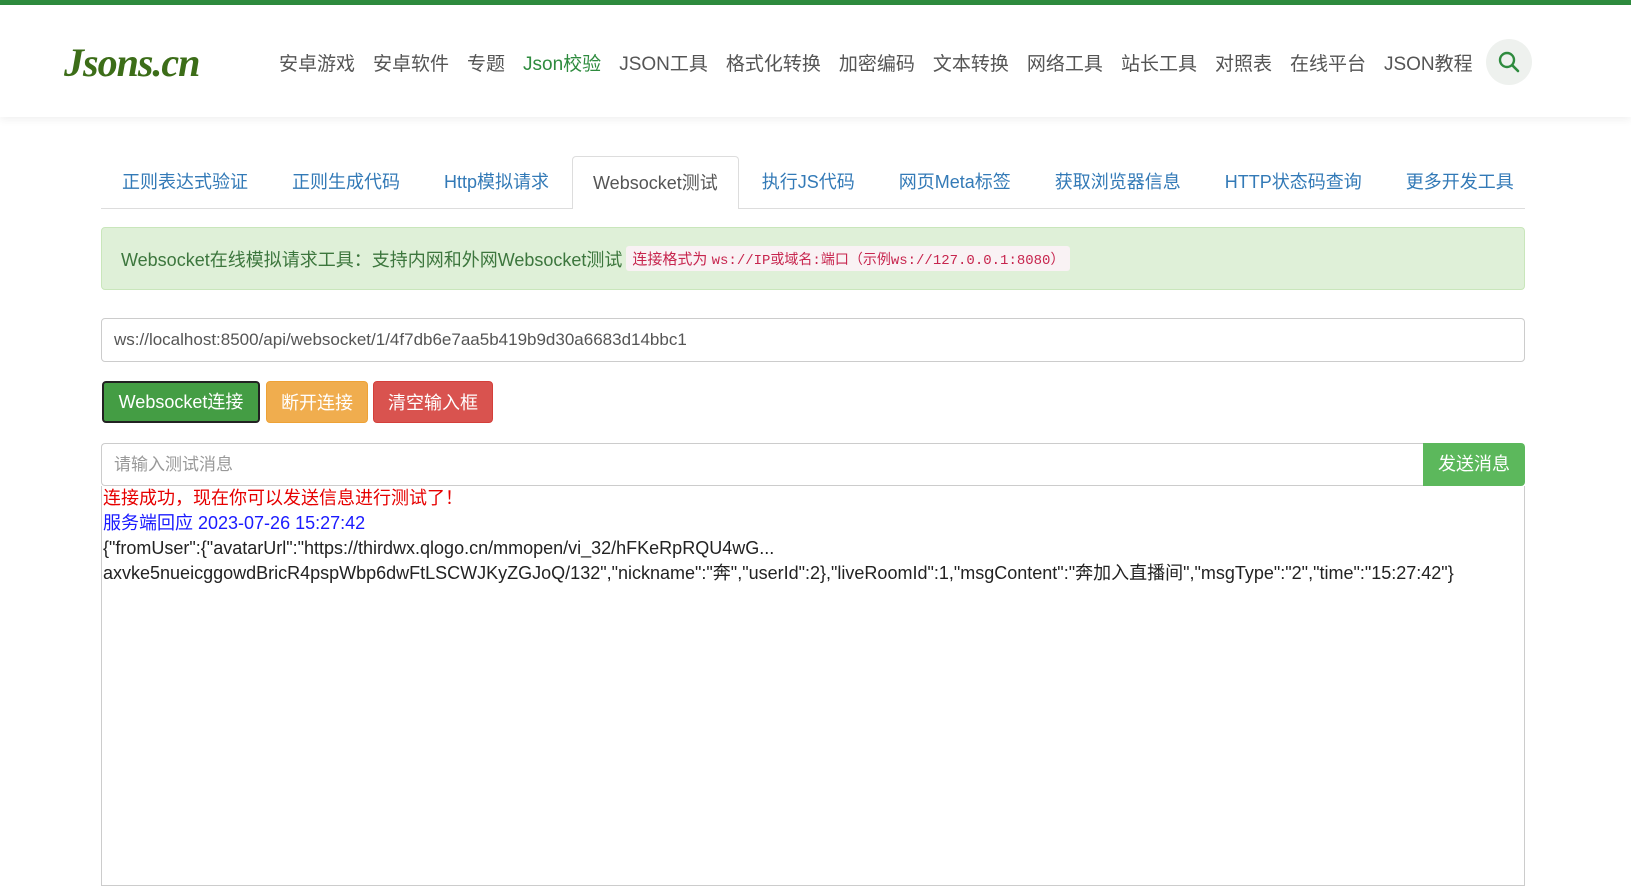  What do you see at coordinates (562, 65) in the screenshot?
I see `nav-item-json-validate: Json校验` at bounding box center [562, 65].